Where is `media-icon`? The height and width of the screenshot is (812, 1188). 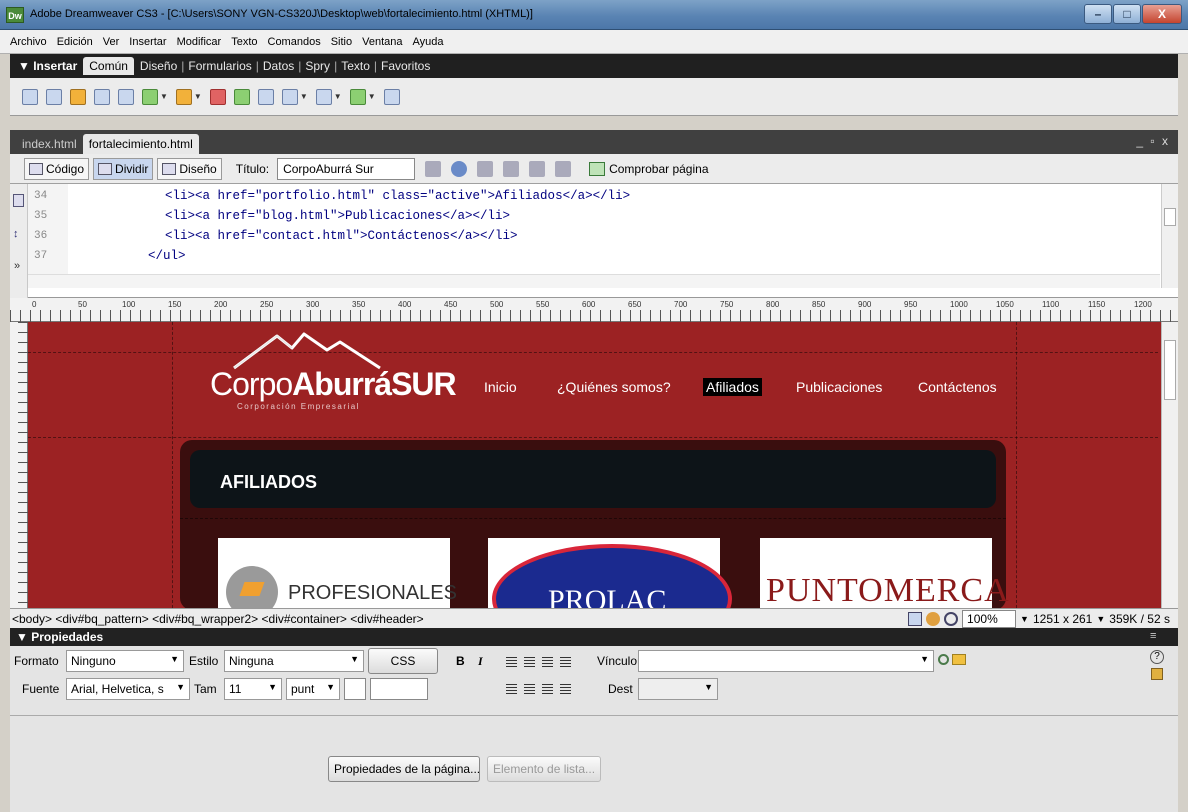
media-icon is located at coordinates (183, 96).